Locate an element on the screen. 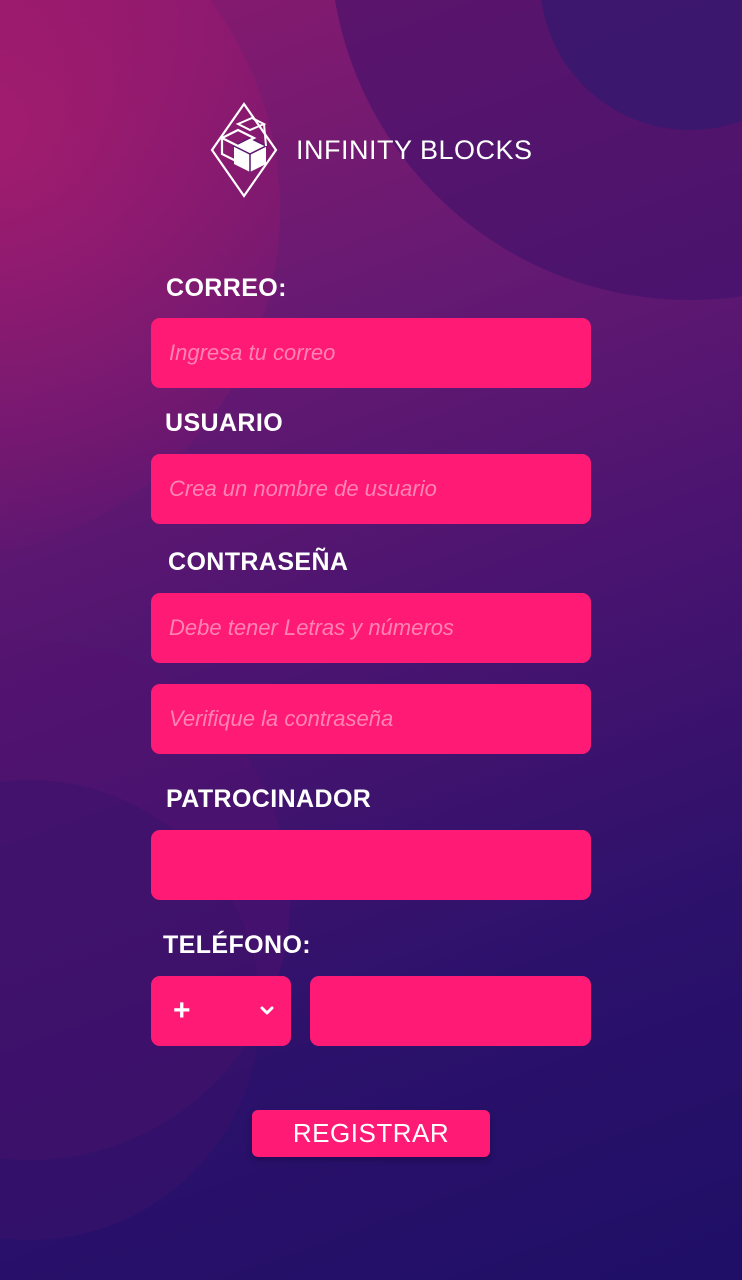 The height and width of the screenshot is (1280, 742). password-input is located at coordinates (371, 628).